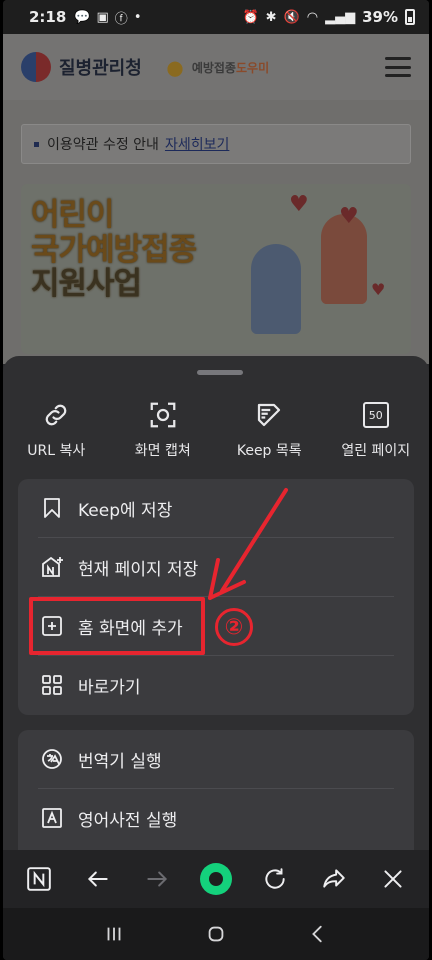  What do you see at coordinates (291, 17) in the screenshot?
I see `mute-icon: 🔇` at bounding box center [291, 17].